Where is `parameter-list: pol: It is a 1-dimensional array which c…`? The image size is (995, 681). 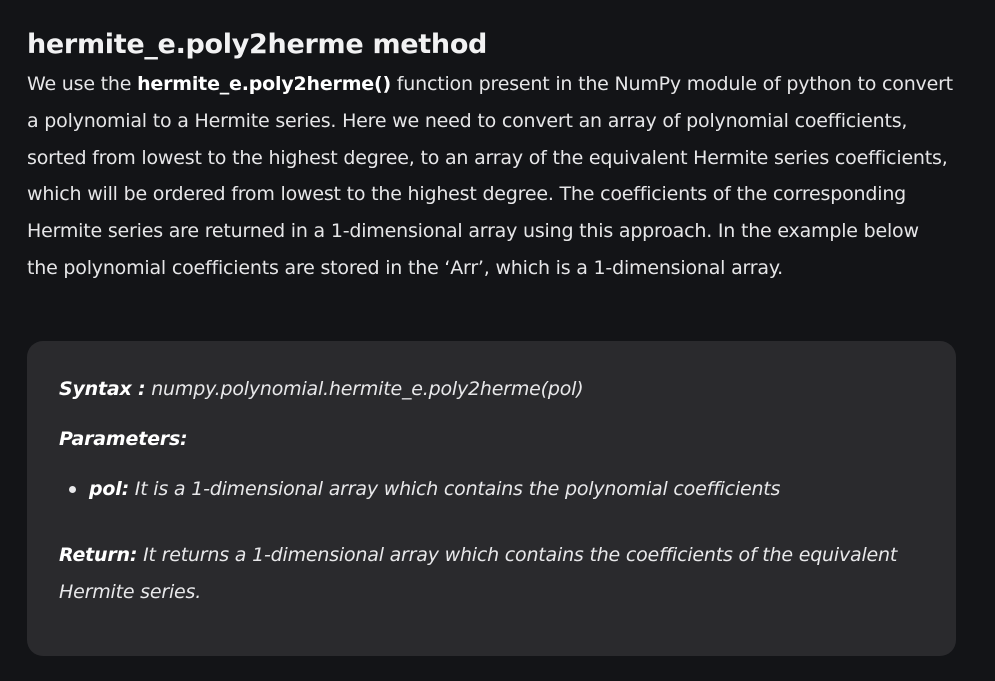 parameter-list: pol: It is a 1-dimensional array which c… is located at coordinates (492, 489).